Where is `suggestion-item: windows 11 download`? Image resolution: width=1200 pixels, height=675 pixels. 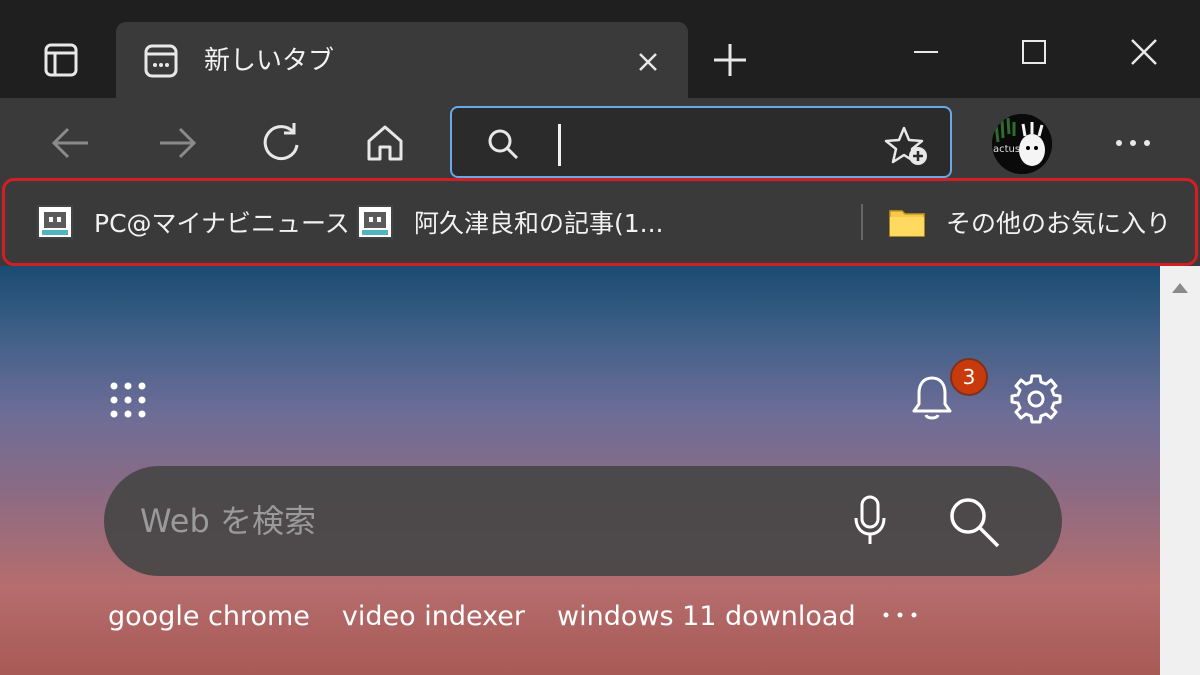
suggestion-item: windows 11 download is located at coordinates (706, 616).